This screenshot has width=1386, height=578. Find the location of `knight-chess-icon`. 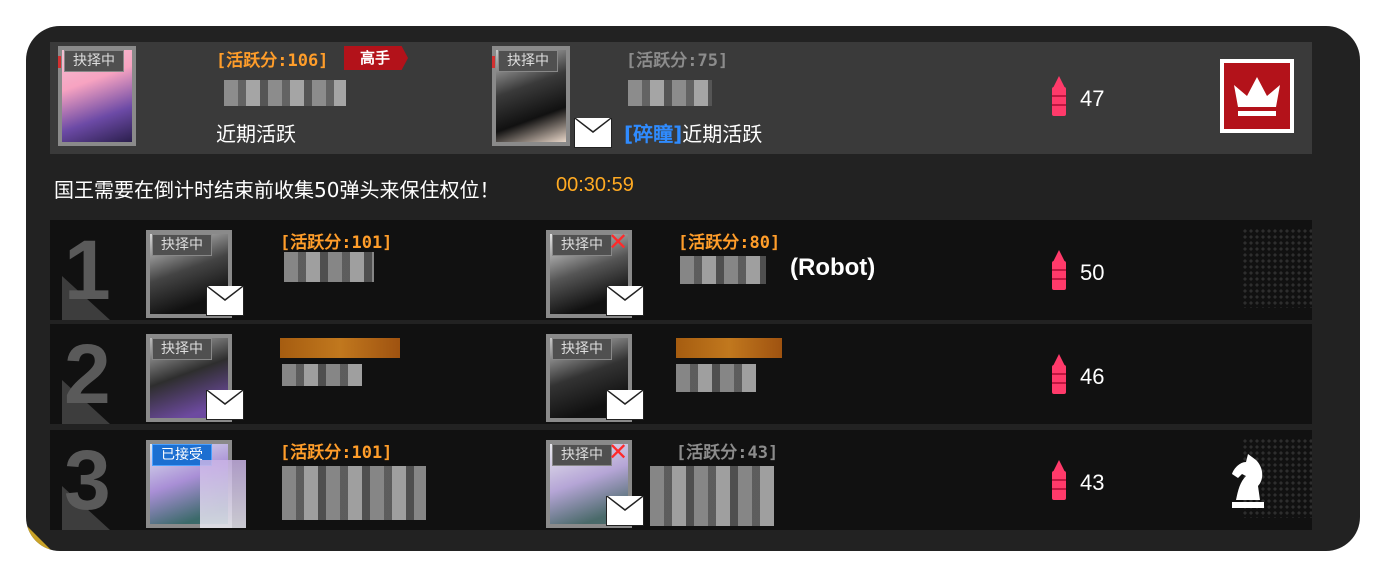

knight-chess-icon is located at coordinates (1248, 481).